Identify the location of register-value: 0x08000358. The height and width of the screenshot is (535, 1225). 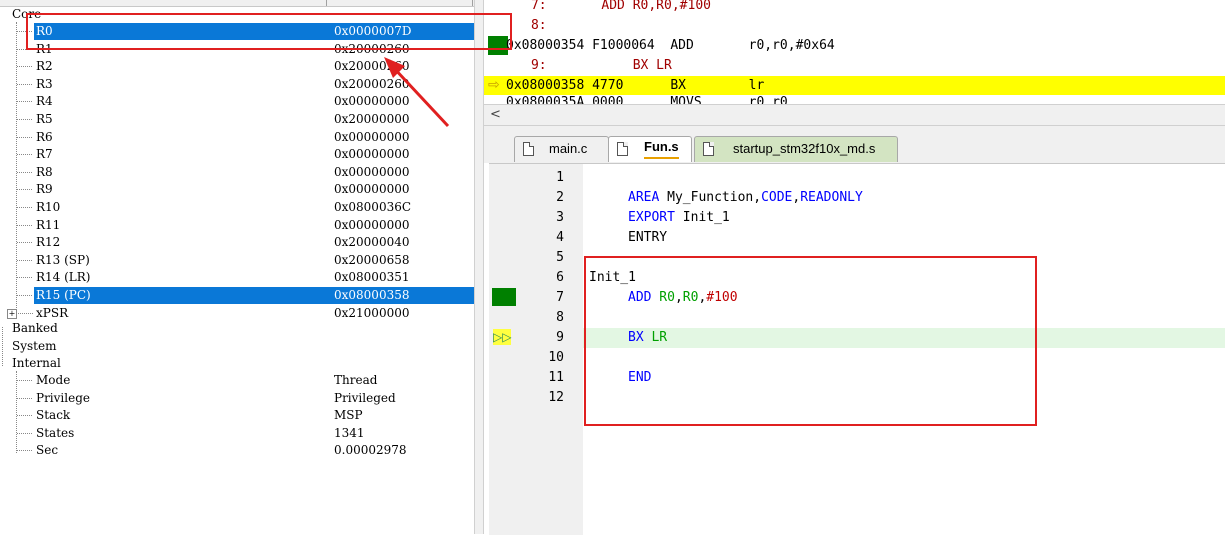
(371, 295).